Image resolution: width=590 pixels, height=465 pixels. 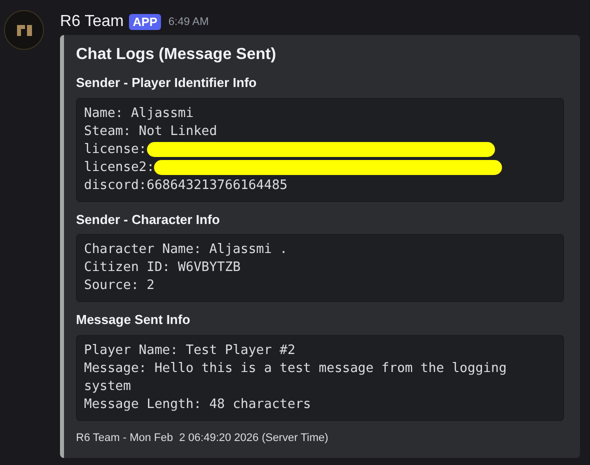 What do you see at coordinates (188, 22) in the screenshot?
I see `timestamp: 6:49 AM` at bounding box center [188, 22].